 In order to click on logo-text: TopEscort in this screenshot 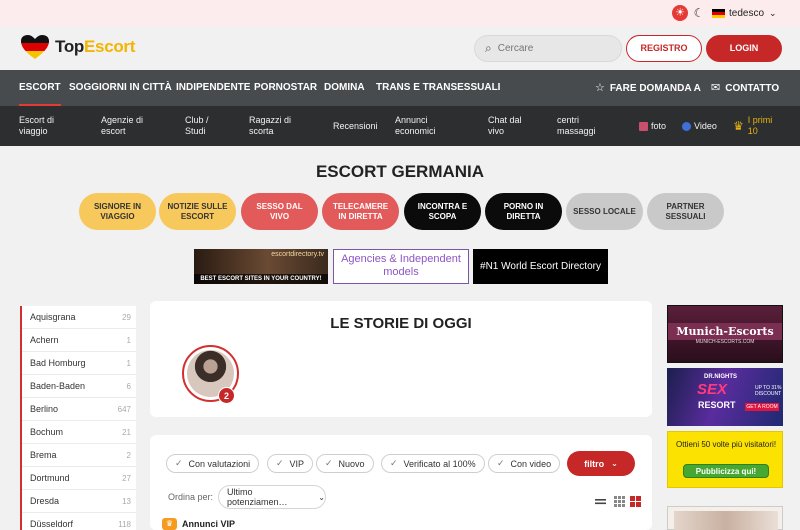, I will do `click(95, 46)`.